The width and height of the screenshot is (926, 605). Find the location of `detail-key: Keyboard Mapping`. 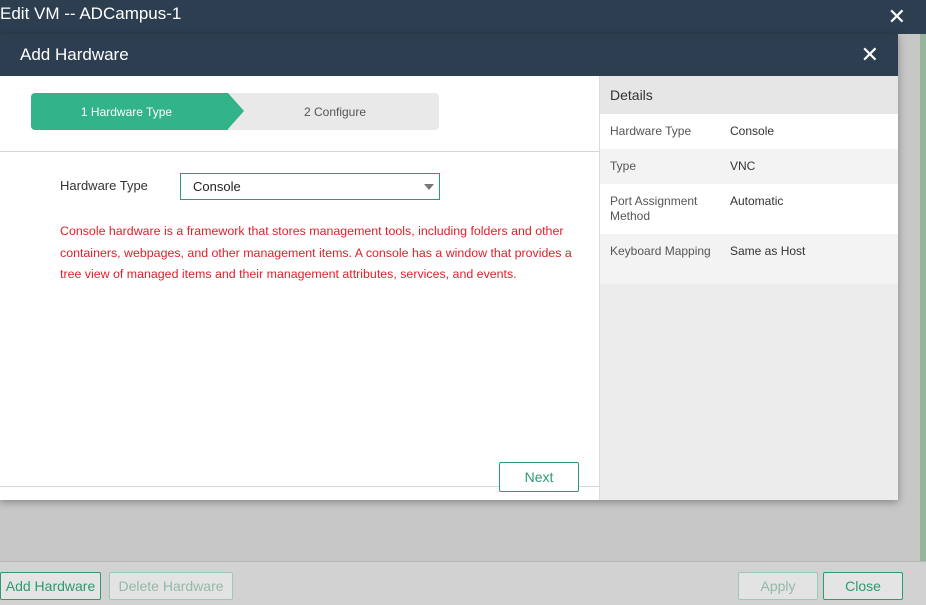

detail-key: Keyboard Mapping is located at coordinates (660, 251).